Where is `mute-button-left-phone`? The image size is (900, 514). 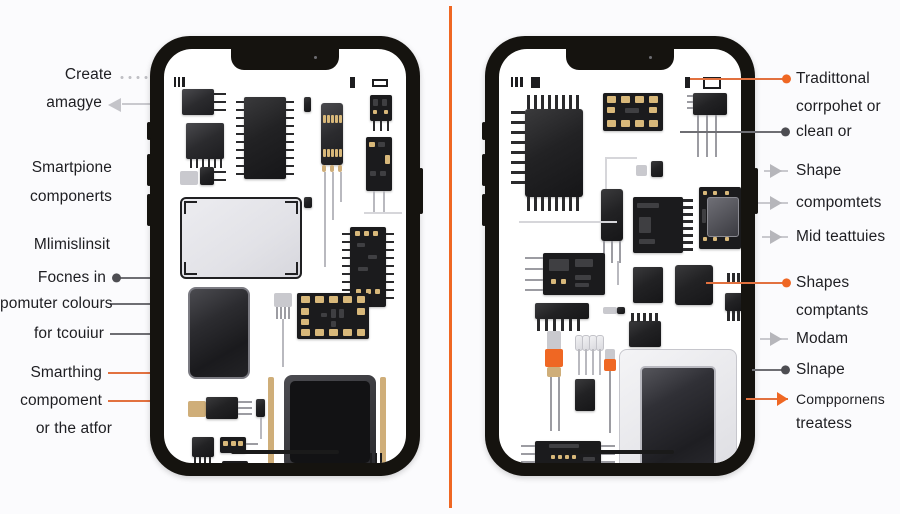 mute-button-left-phone is located at coordinates (149, 131).